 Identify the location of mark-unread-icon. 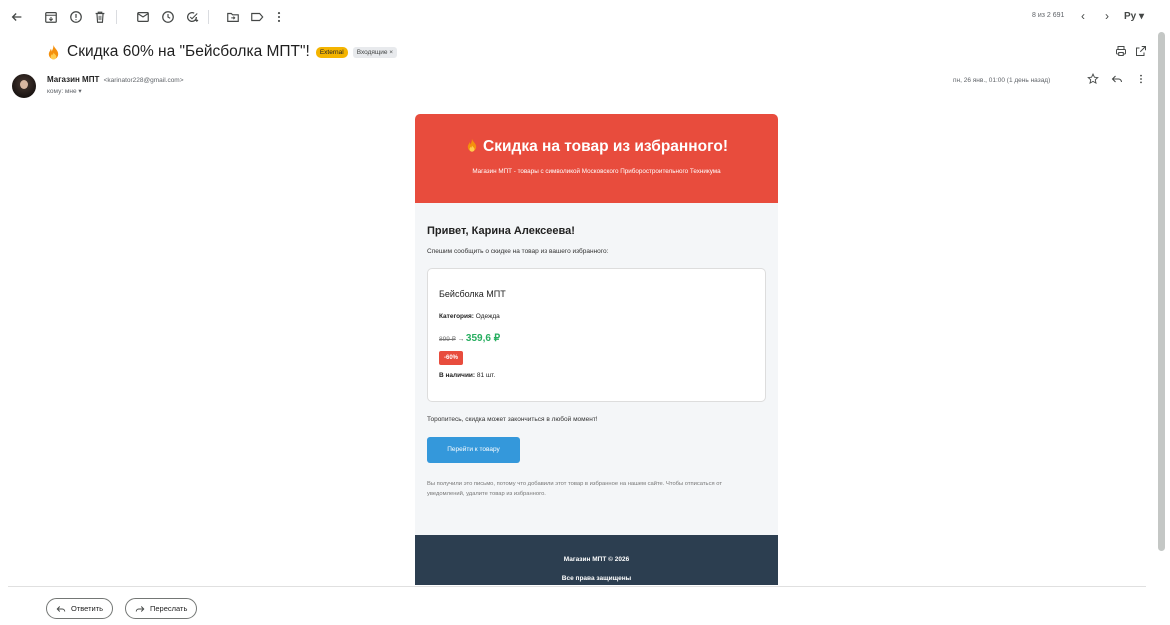
(143, 17).